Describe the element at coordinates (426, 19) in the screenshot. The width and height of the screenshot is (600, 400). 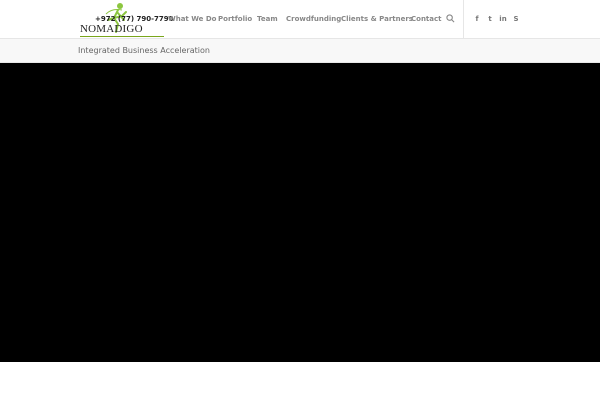
I see `nav-contact: Contact` at that location.